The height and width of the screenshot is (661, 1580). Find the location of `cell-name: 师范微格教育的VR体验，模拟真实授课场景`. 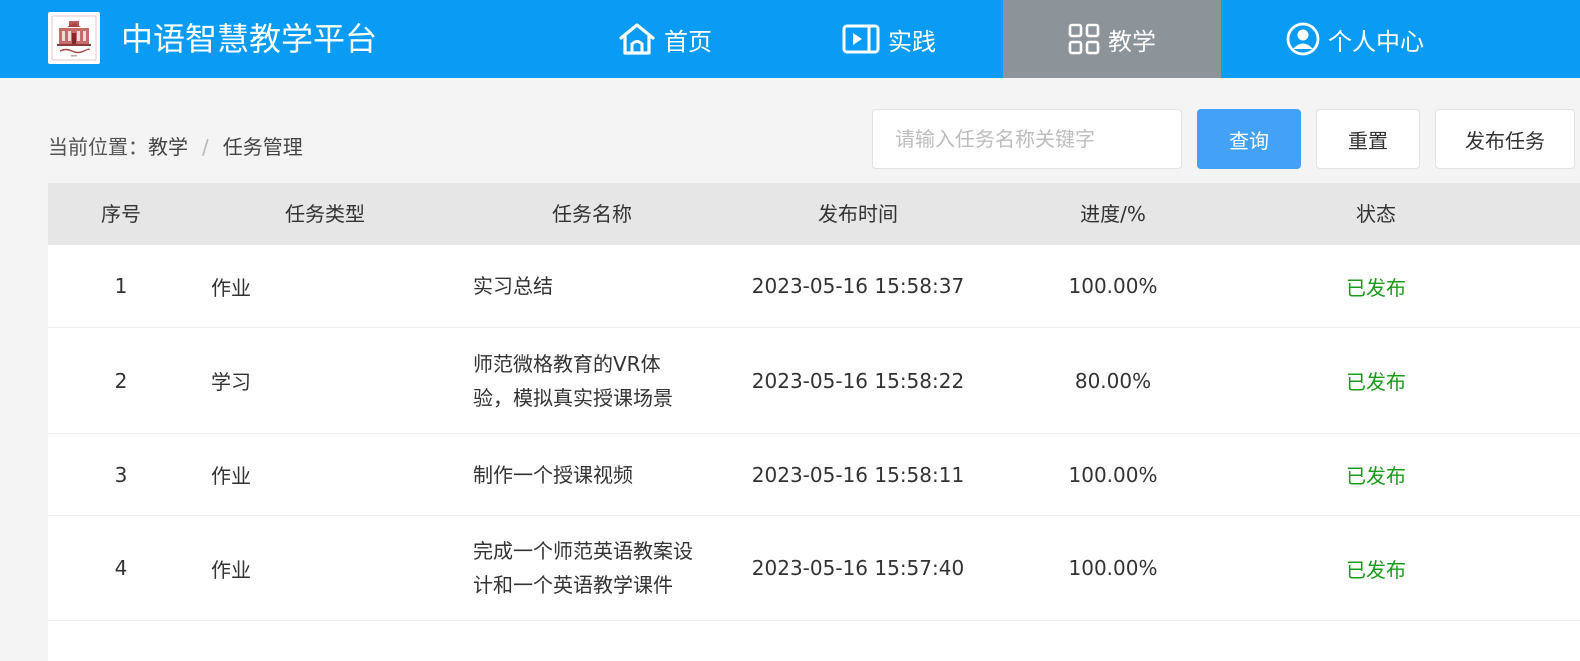

cell-name: 师范微格教育的VR体验，模拟真实授课场景 is located at coordinates (573, 380).